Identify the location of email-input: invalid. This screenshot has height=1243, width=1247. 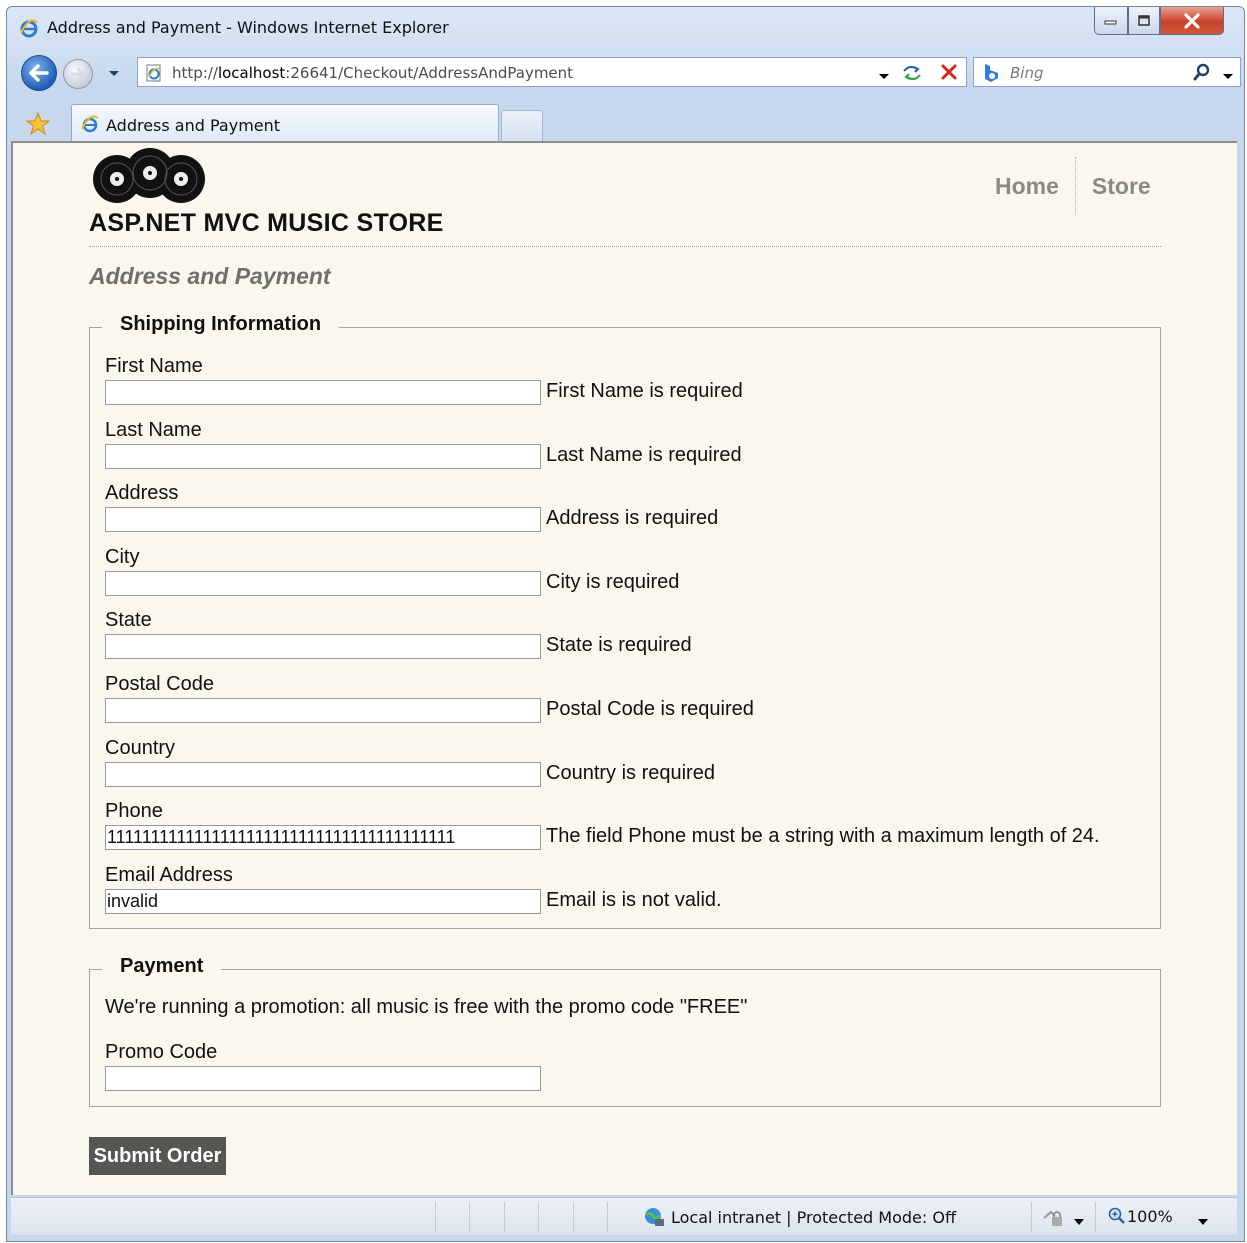
(323, 901).